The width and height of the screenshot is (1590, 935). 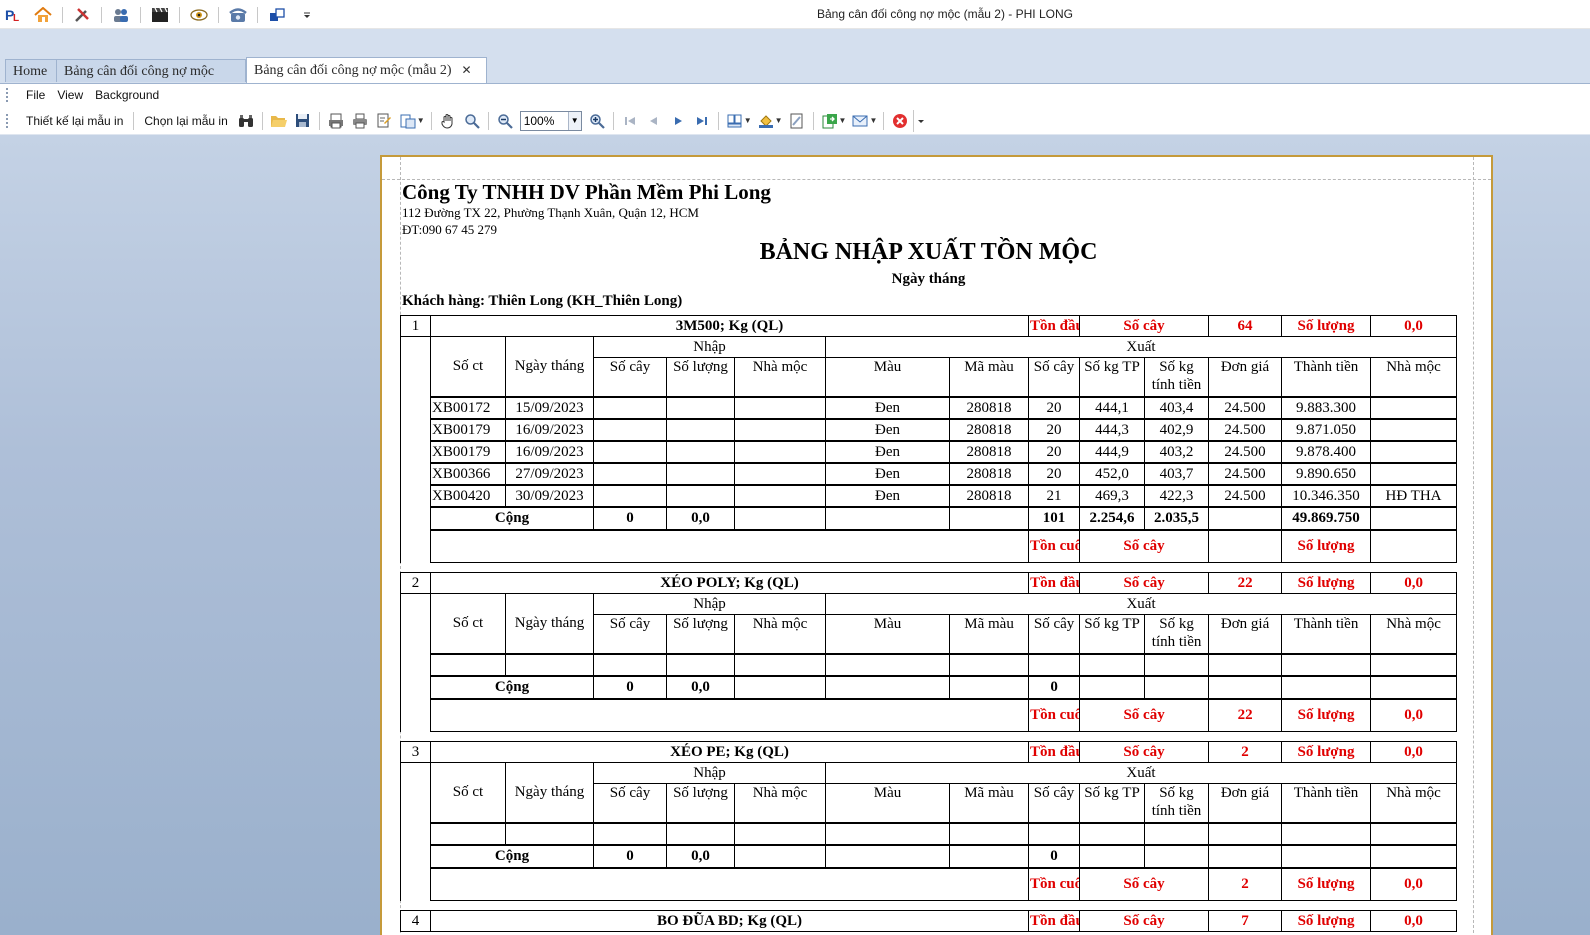 I want to click on zoom-dropdown-arrow-icon: ▼, so click(x=574, y=120).